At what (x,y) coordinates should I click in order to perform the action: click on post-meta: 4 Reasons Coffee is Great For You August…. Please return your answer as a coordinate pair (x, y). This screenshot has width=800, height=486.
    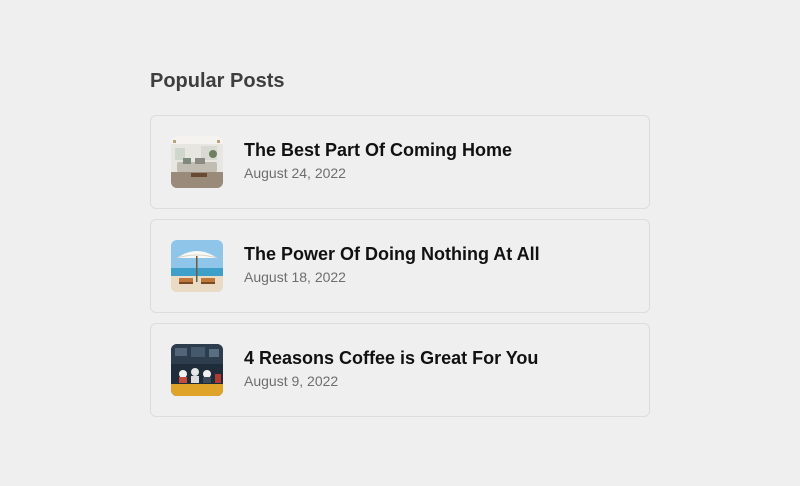
    Looking at the image, I should click on (391, 369).